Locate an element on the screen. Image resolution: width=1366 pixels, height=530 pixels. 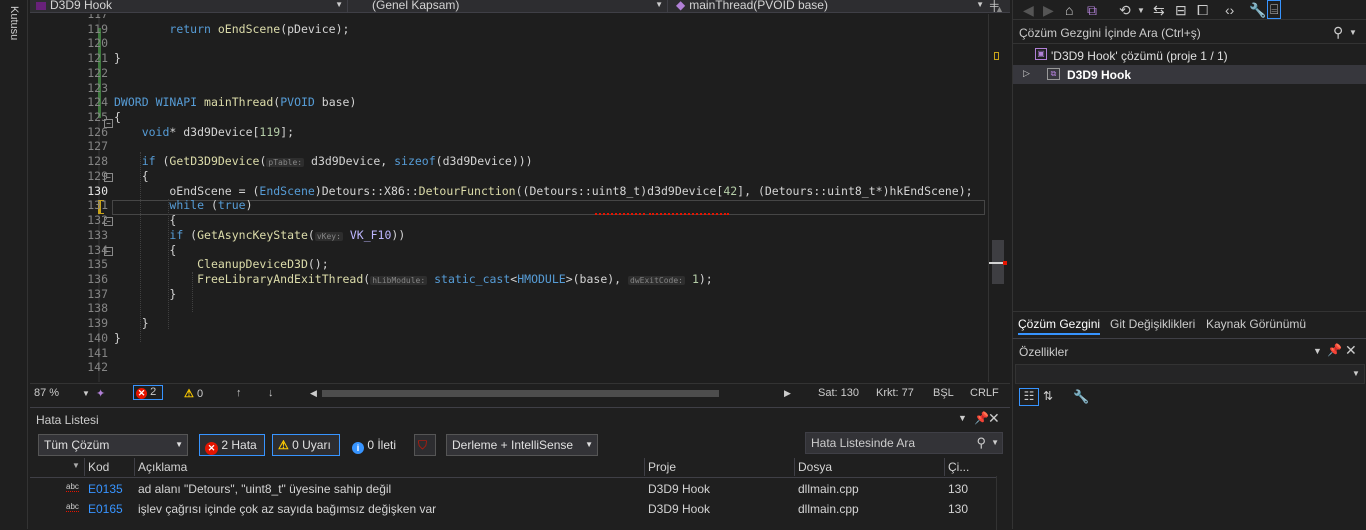
collapse-icon: ⊟ is located at coordinates (1181, 10).